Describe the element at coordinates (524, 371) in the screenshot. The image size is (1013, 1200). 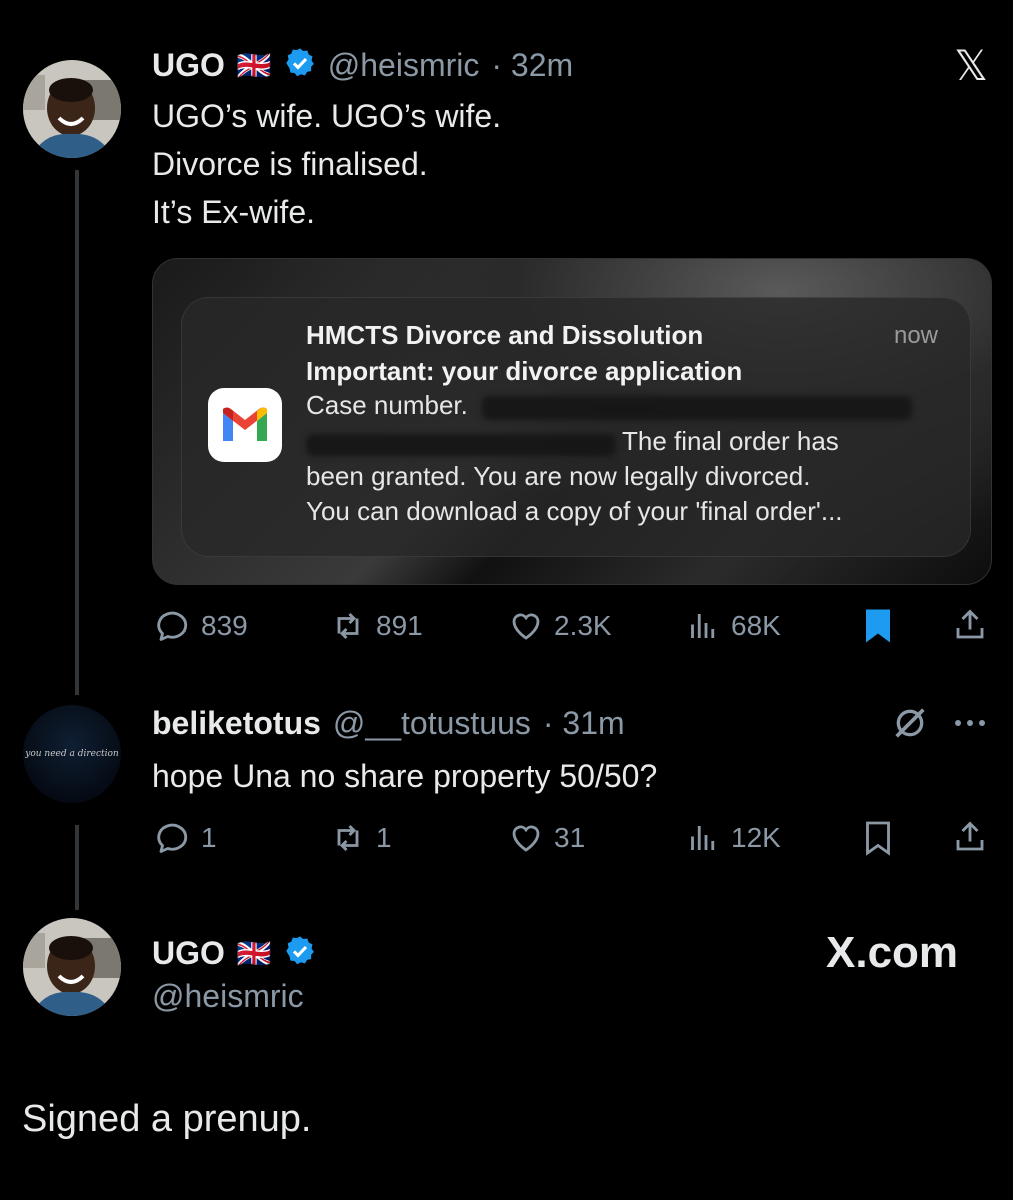
I see `notification-subject: Important: your divorce application` at that location.